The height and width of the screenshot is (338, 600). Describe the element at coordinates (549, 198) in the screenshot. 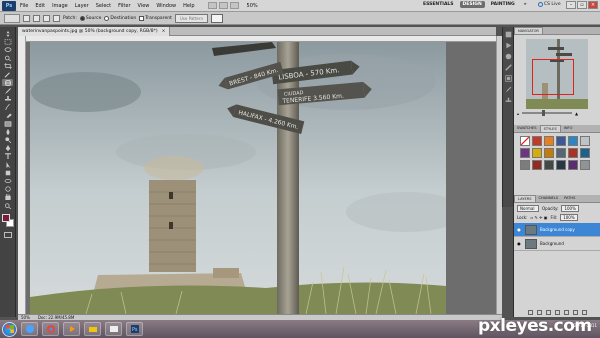

I see `tab-channels: CHANNELS` at that location.